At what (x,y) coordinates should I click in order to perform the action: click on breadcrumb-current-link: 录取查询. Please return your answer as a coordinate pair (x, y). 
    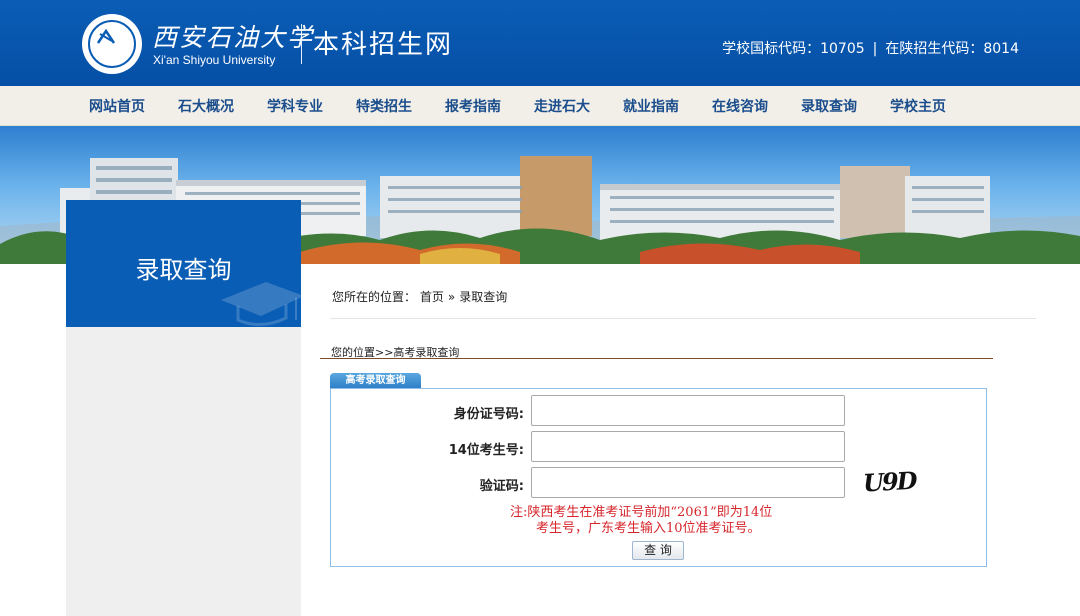
    Looking at the image, I should click on (483, 297).